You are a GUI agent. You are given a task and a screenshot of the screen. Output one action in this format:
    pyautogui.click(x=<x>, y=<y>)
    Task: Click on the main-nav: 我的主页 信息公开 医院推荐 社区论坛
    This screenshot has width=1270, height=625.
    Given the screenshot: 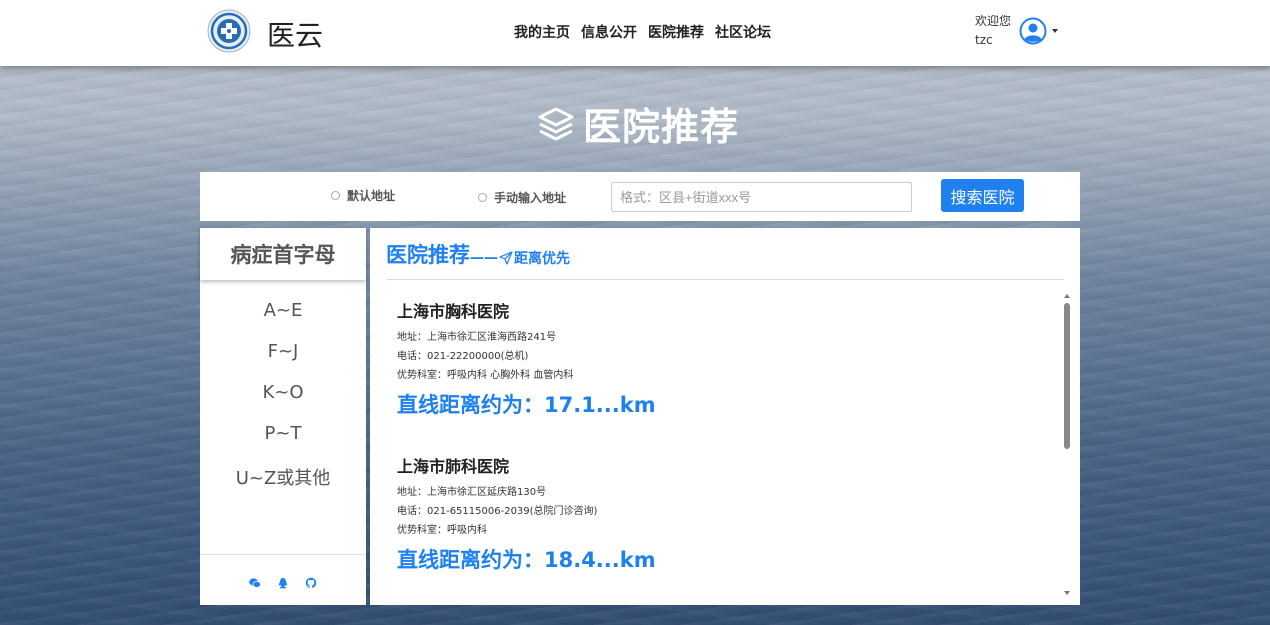 What is the action you would take?
    pyautogui.click(x=642, y=32)
    